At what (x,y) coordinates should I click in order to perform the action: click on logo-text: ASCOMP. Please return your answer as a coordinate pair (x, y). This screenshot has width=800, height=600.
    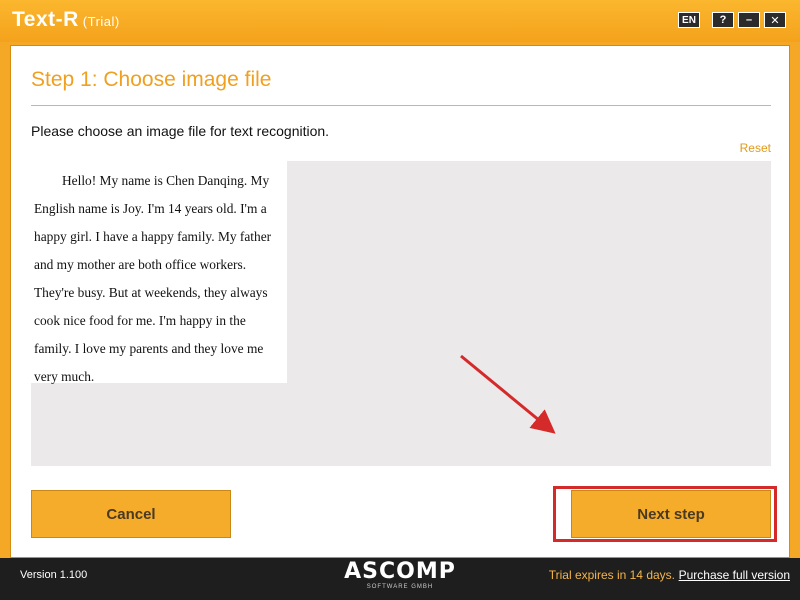
    Looking at the image, I should click on (400, 571).